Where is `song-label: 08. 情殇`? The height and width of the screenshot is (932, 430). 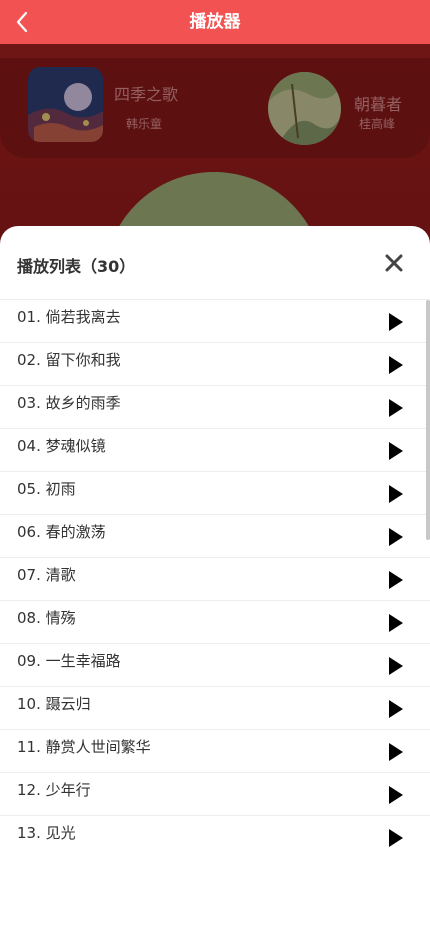 song-label: 08. 情殇 is located at coordinates (46, 618).